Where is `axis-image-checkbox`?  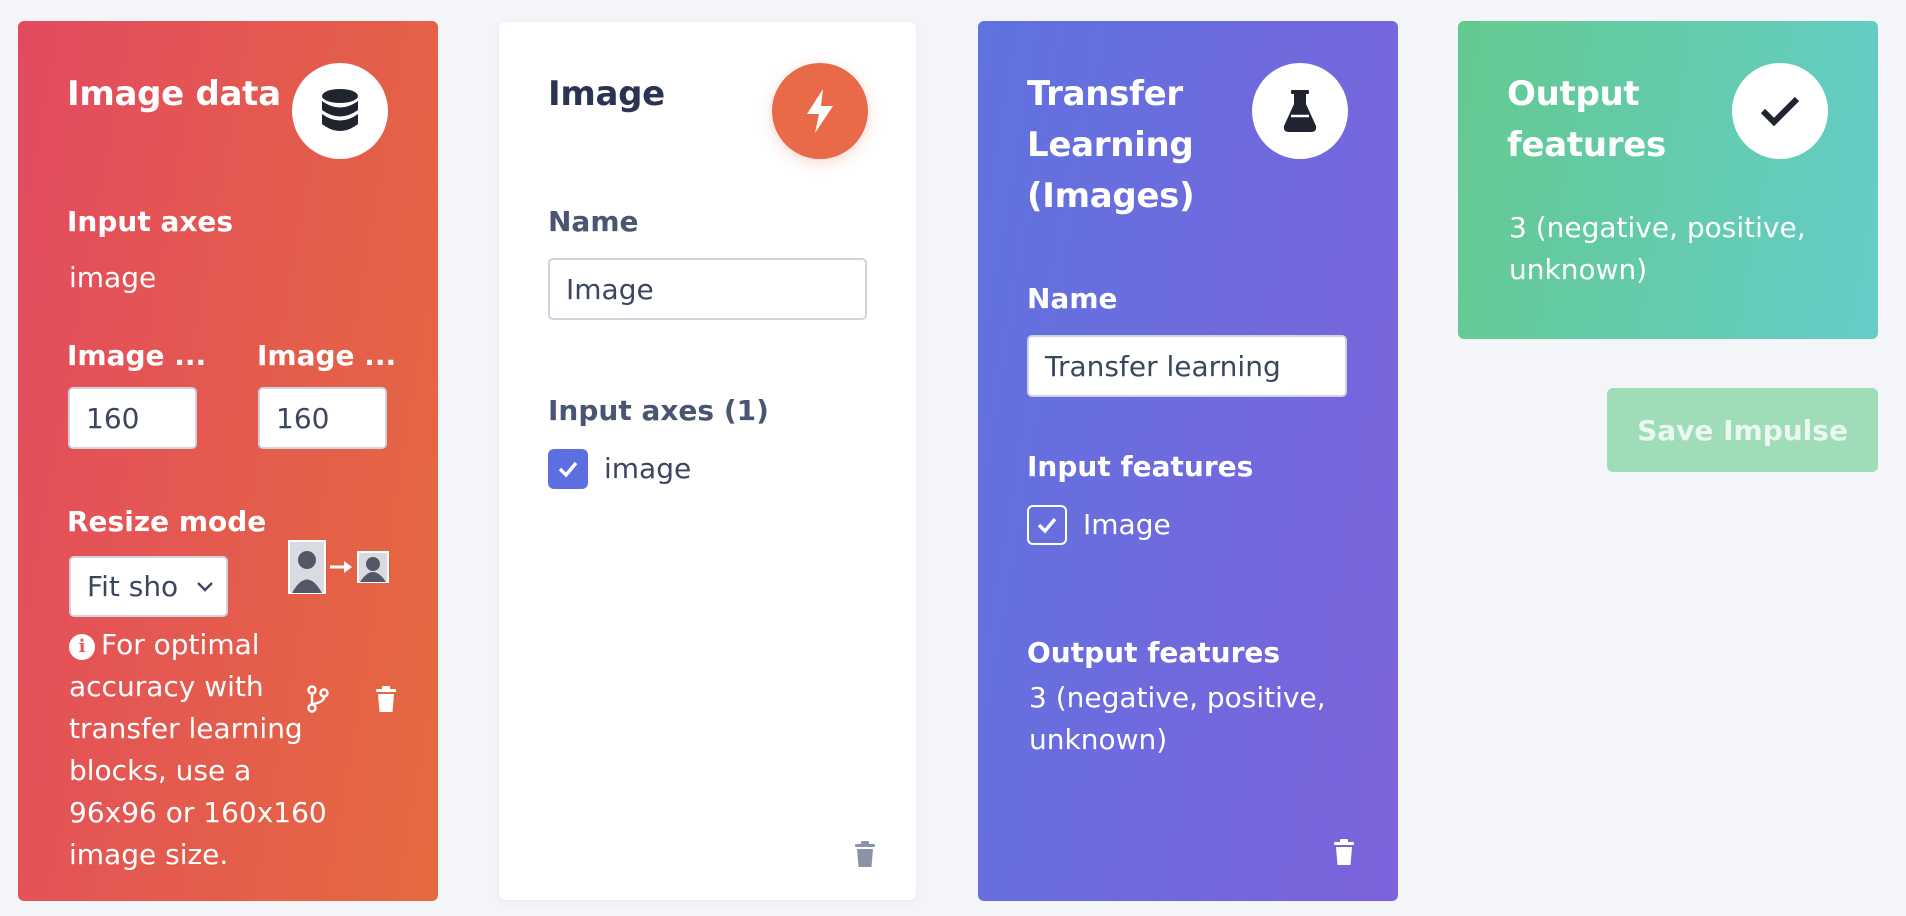 axis-image-checkbox is located at coordinates (568, 469).